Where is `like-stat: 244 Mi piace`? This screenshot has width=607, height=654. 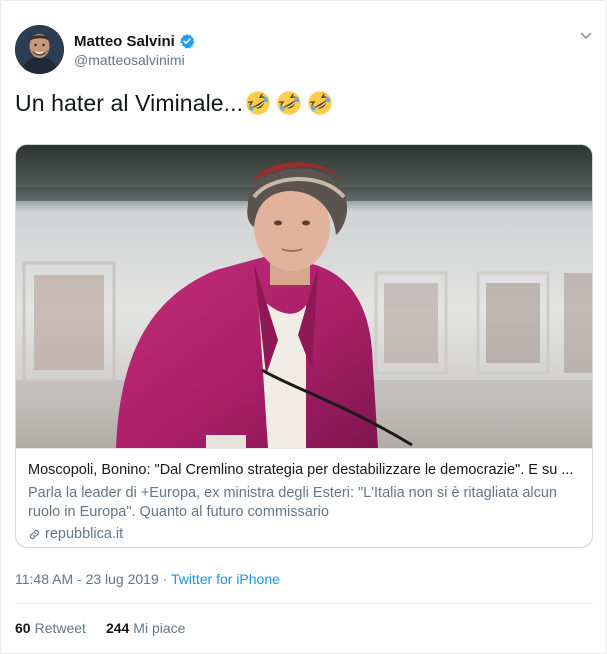
like-stat: 244 Mi piace is located at coordinates (146, 628).